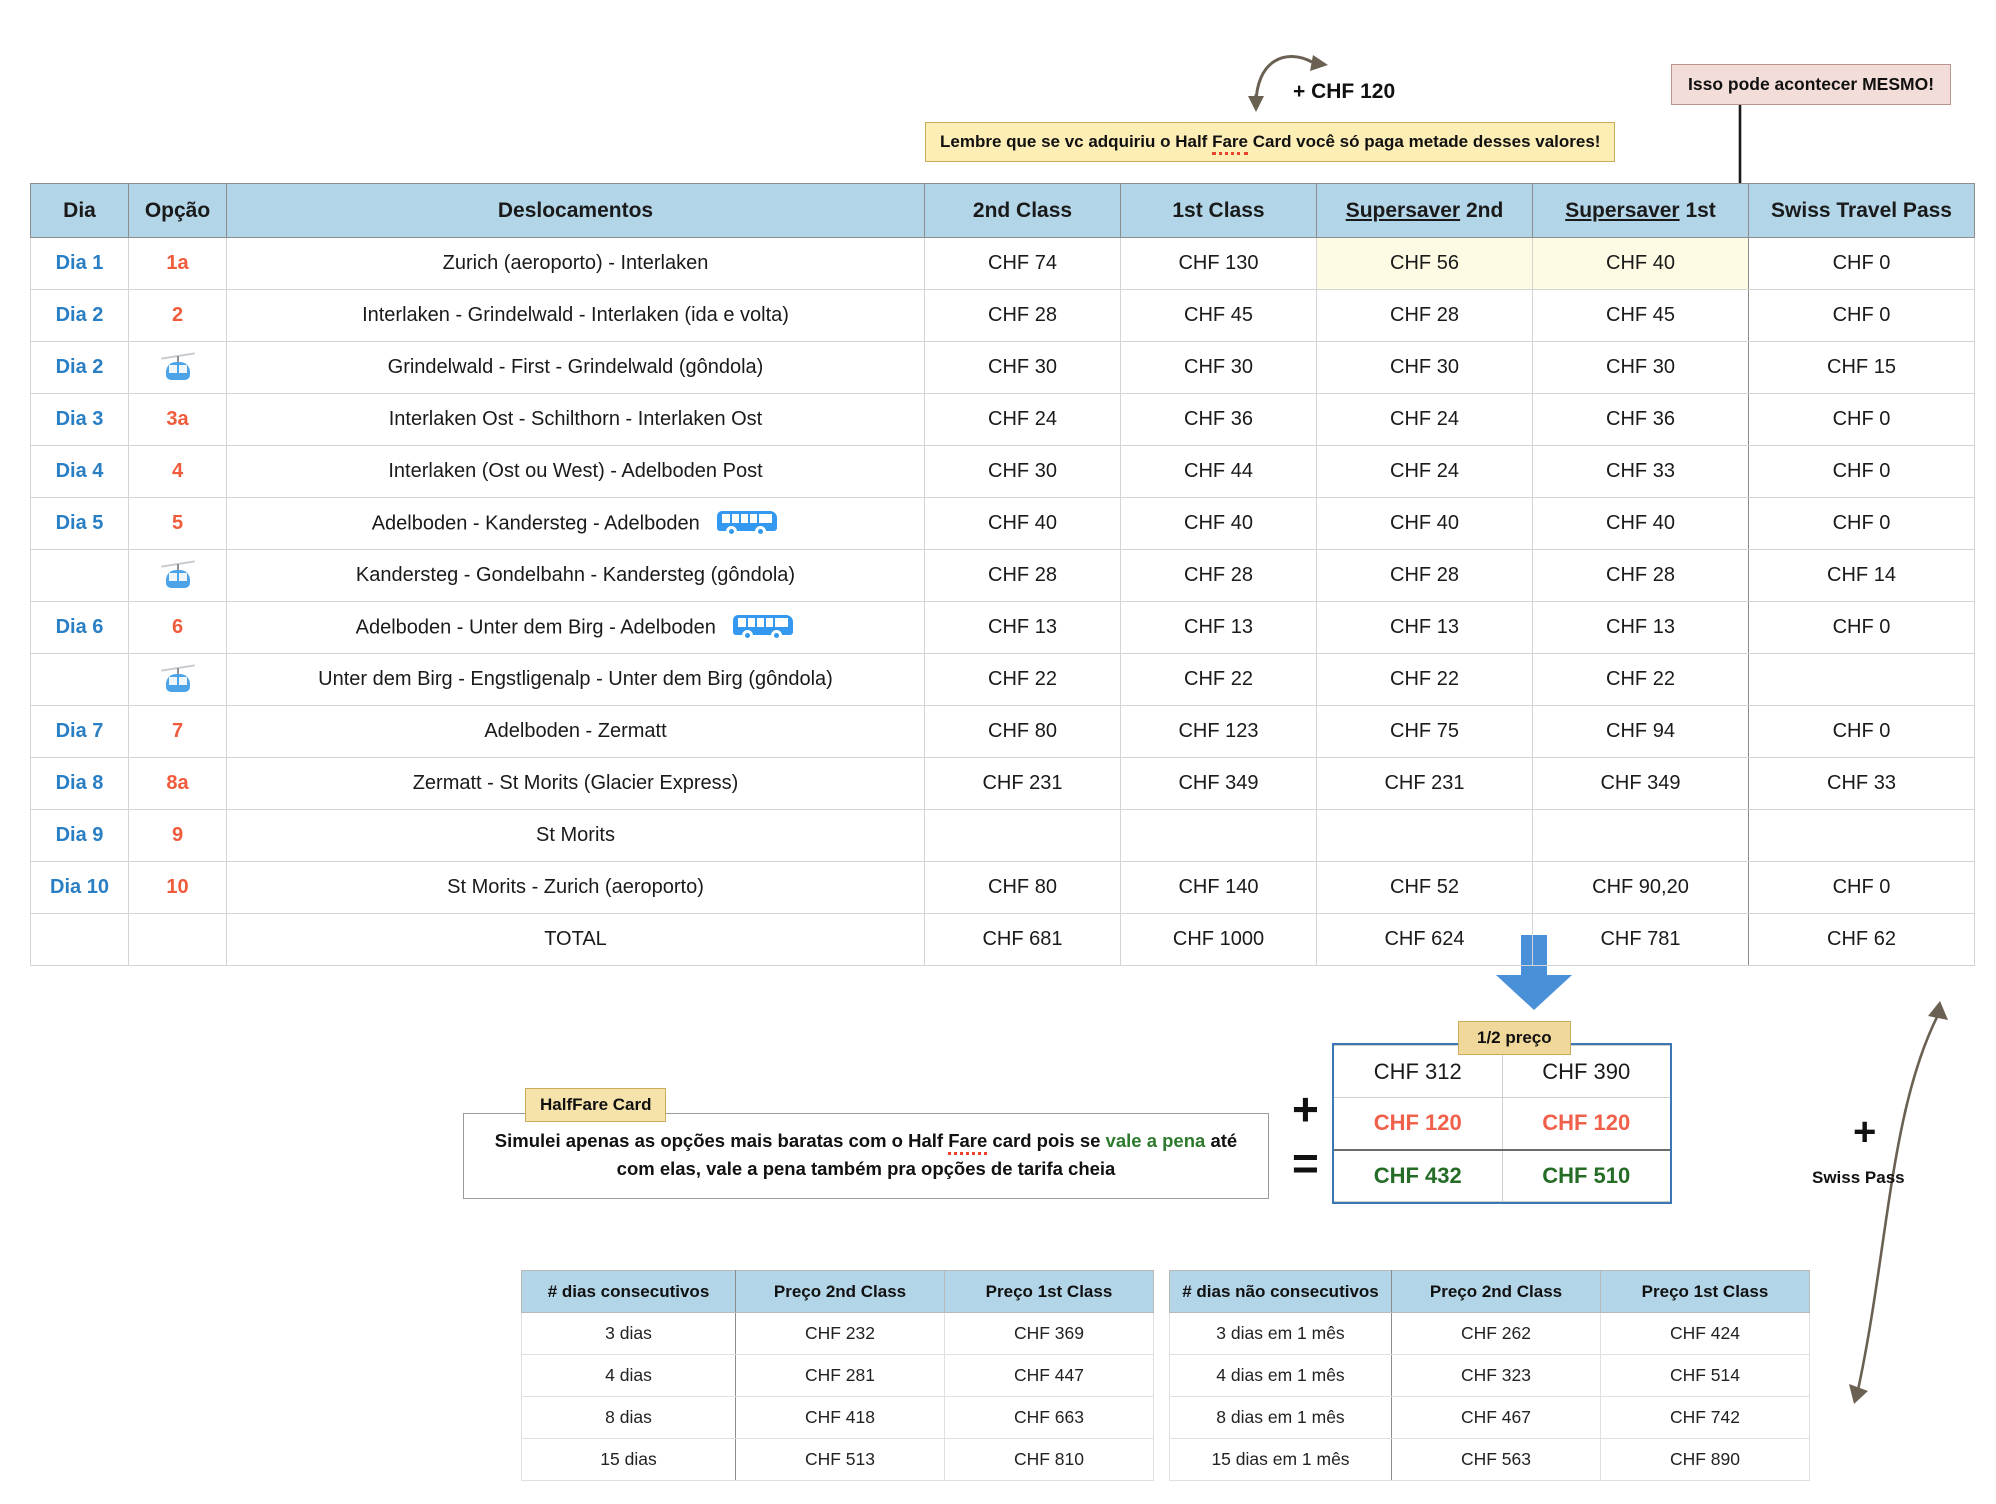  Describe the element at coordinates (1305, 1163) in the screenshot. I see `equals-sign-halfprice: =` at that location.